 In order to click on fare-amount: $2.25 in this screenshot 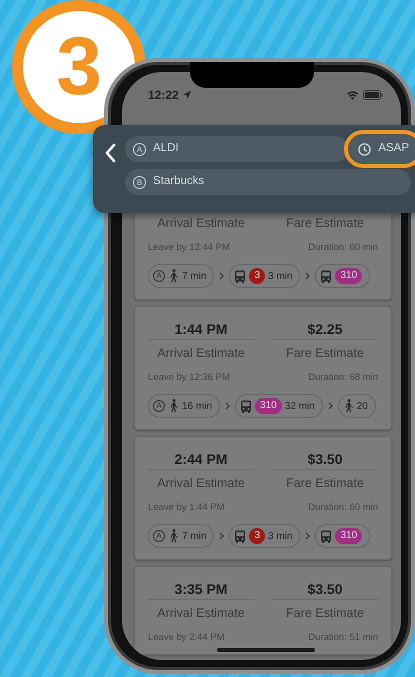, I will do `click(325, 329)`.